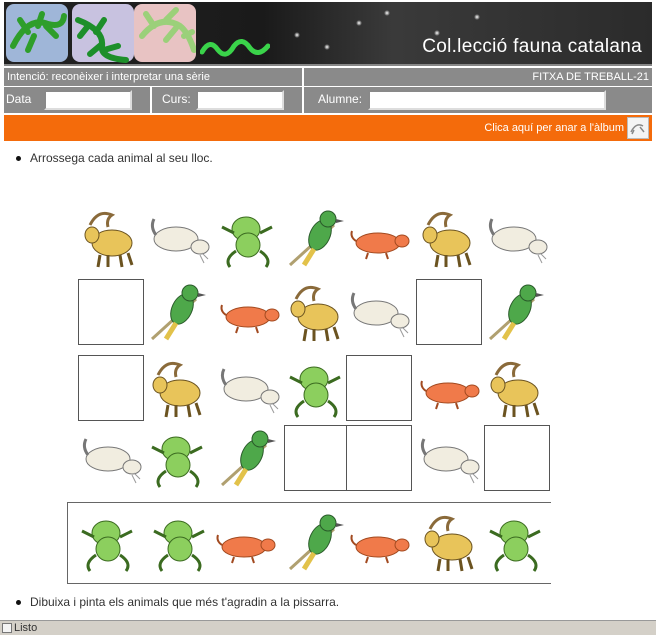  I want to click on header-banner: Col.lecció fauna catalana, so click(328, 34).